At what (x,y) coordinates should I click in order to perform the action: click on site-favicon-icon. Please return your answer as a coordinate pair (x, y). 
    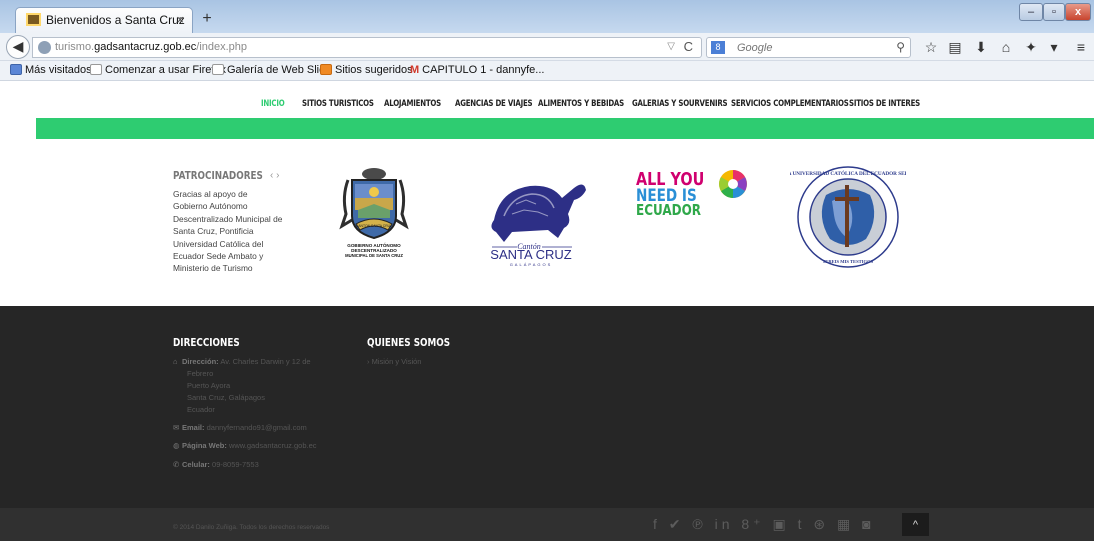
    Looking at the image, I should click on (33, 19).